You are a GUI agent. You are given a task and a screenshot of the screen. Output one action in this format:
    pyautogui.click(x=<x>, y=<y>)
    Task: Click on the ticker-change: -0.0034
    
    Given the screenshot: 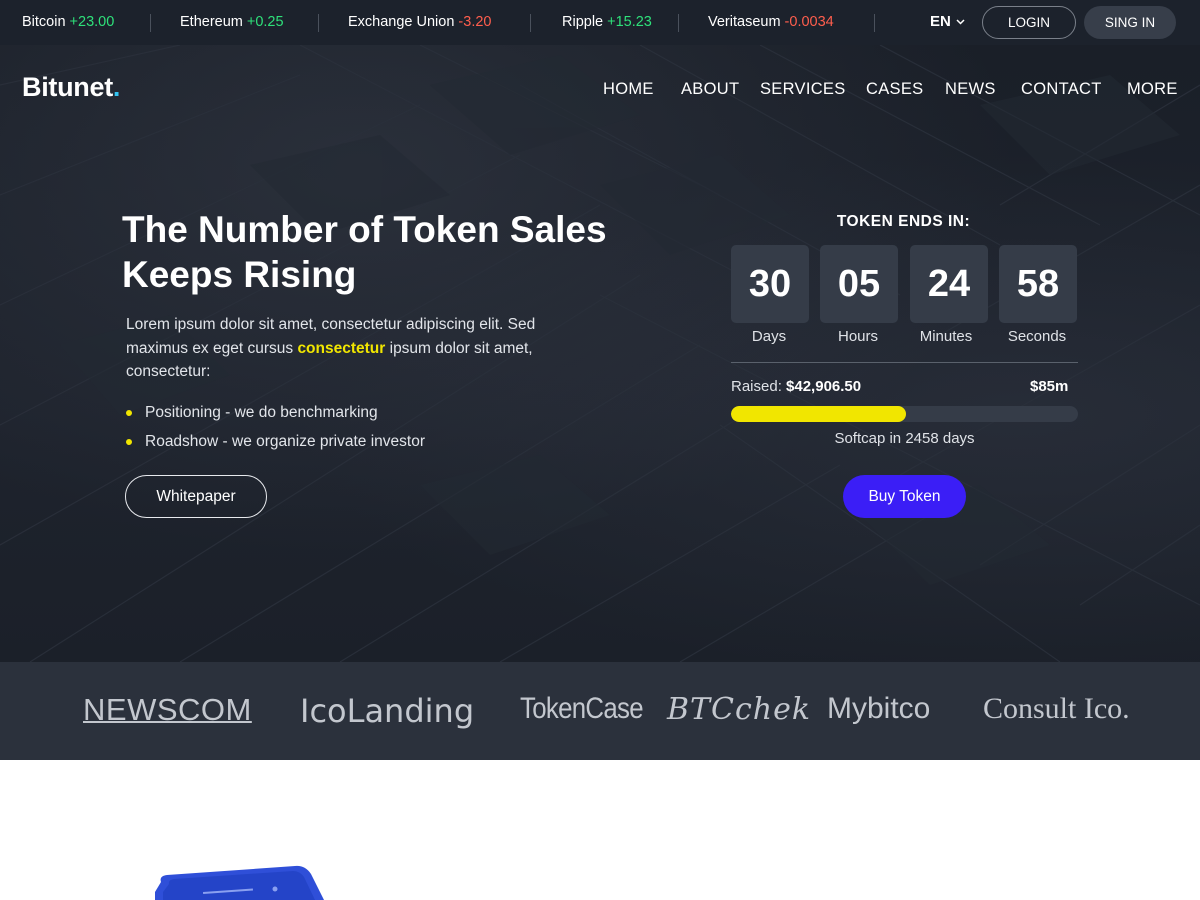 What is the action you would take?
    pyautogui.click(x=809, y=22)
    